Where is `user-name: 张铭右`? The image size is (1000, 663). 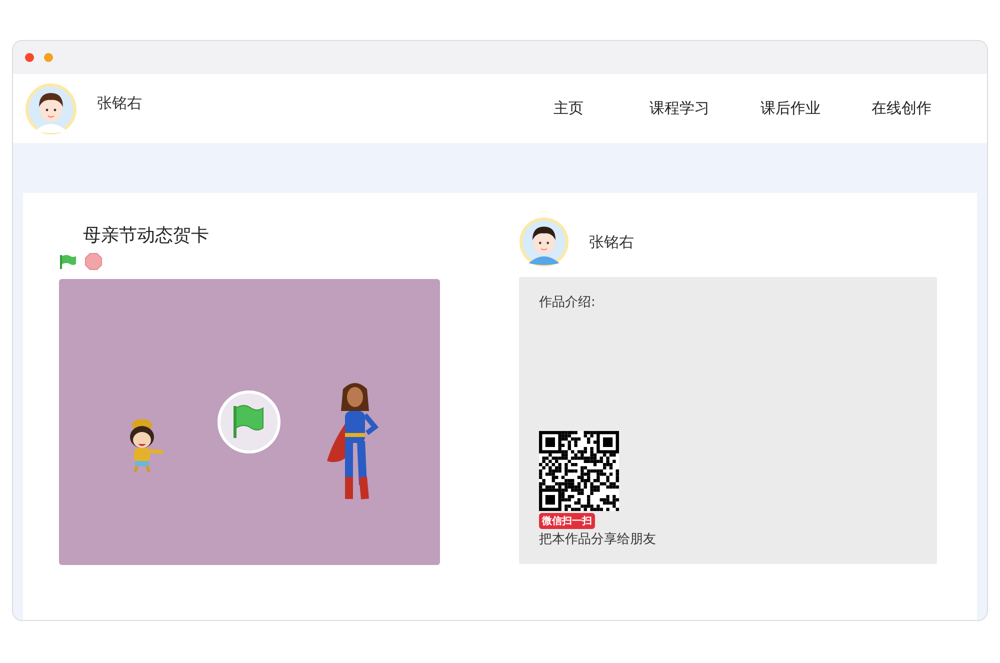
user-name: 张铭右 is located at coordinates (119, 103).